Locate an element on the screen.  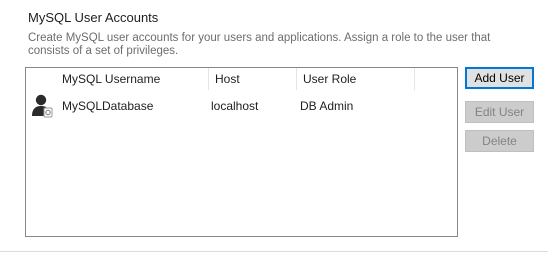
cell-role: DB Admin is located at coordinates (327, 106).